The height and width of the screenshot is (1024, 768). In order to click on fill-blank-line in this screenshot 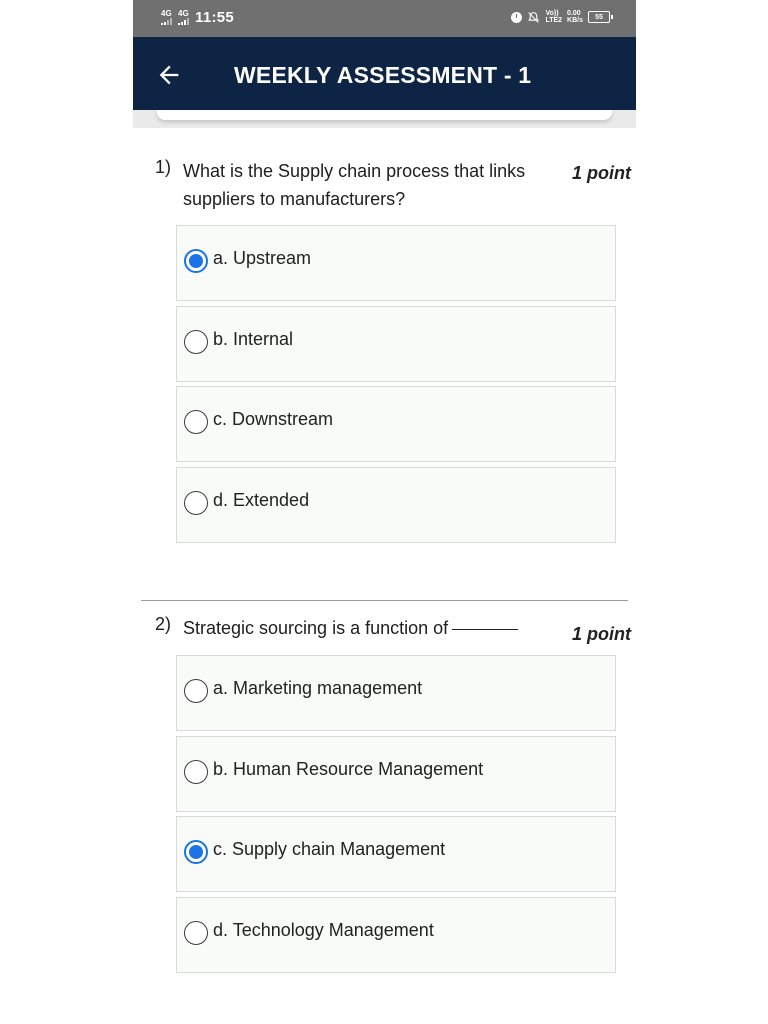, I will do `click(485, 629)`.